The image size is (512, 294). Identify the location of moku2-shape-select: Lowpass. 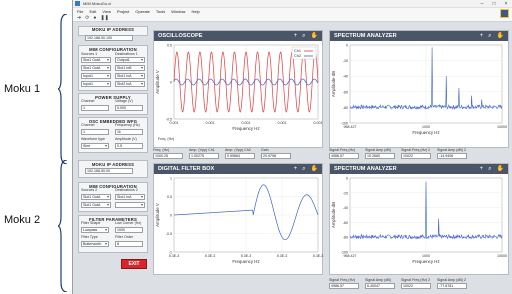
(95, 230).